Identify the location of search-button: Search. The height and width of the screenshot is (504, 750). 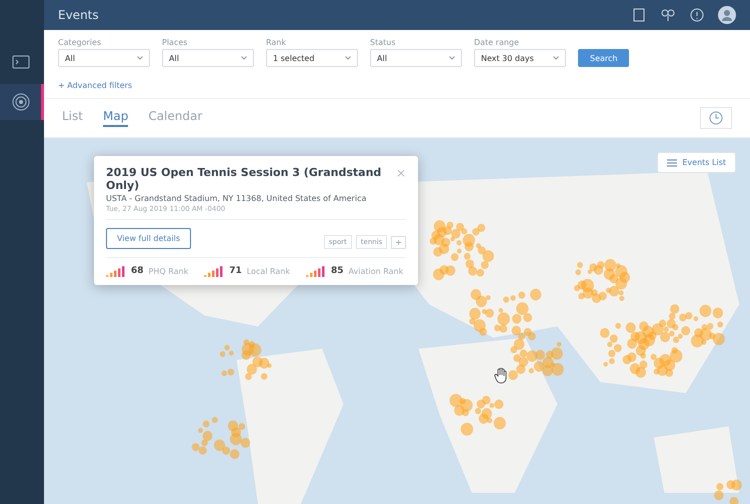
(604, 58).